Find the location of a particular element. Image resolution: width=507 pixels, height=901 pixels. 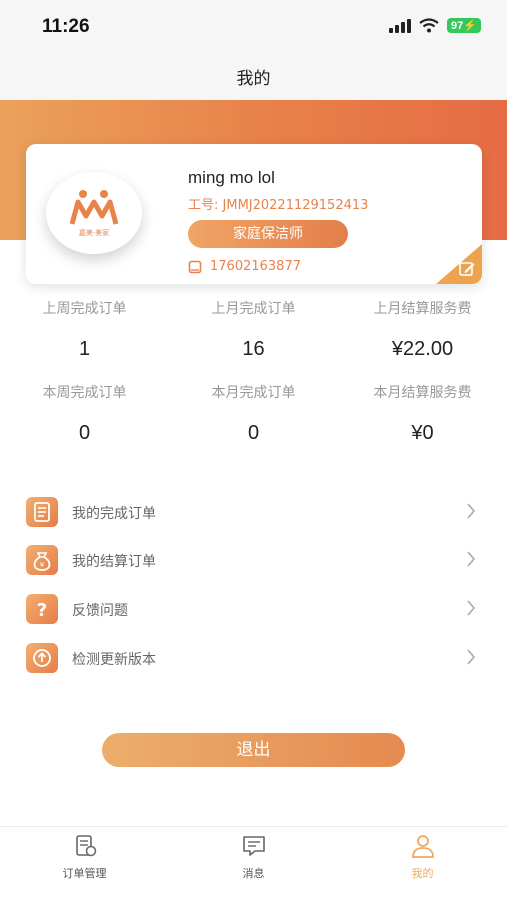

stat-value: ¥22.00 is located at coordinates (422, 349).